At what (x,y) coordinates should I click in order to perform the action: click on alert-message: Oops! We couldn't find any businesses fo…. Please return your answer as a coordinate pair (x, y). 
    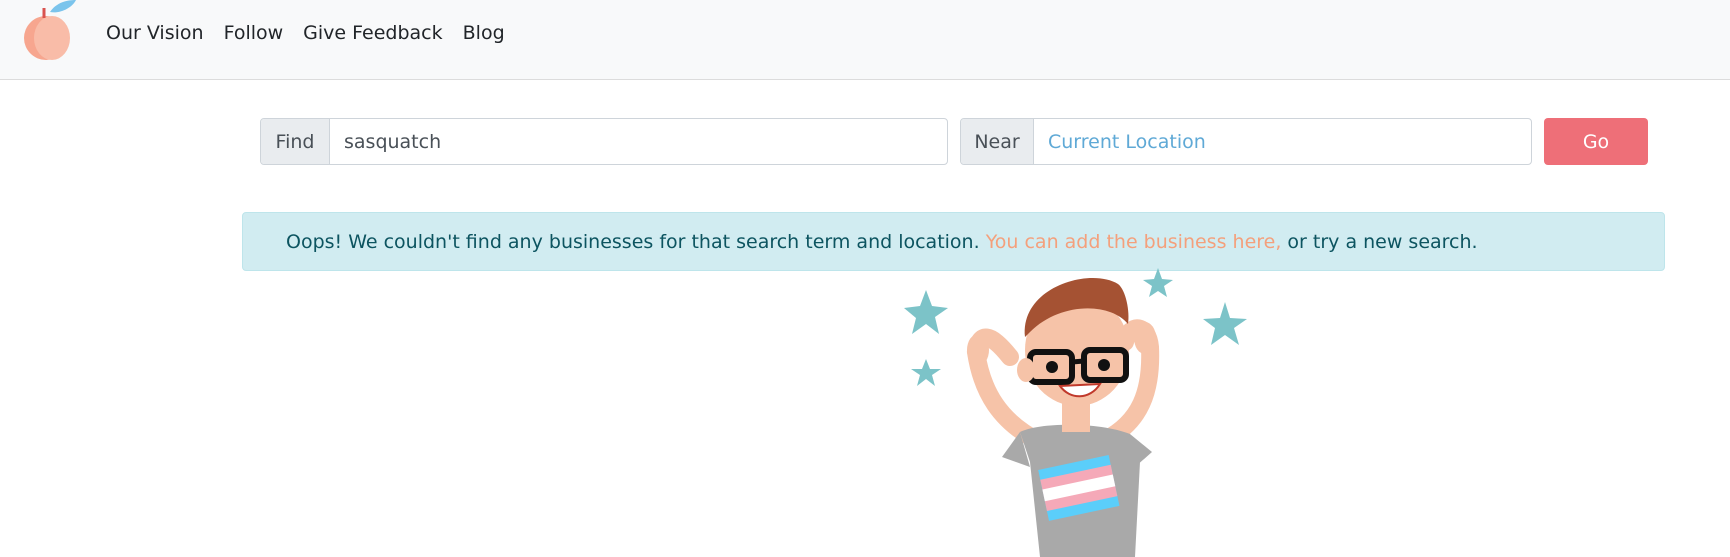
    Looking at the image, I should click on (633, 241).